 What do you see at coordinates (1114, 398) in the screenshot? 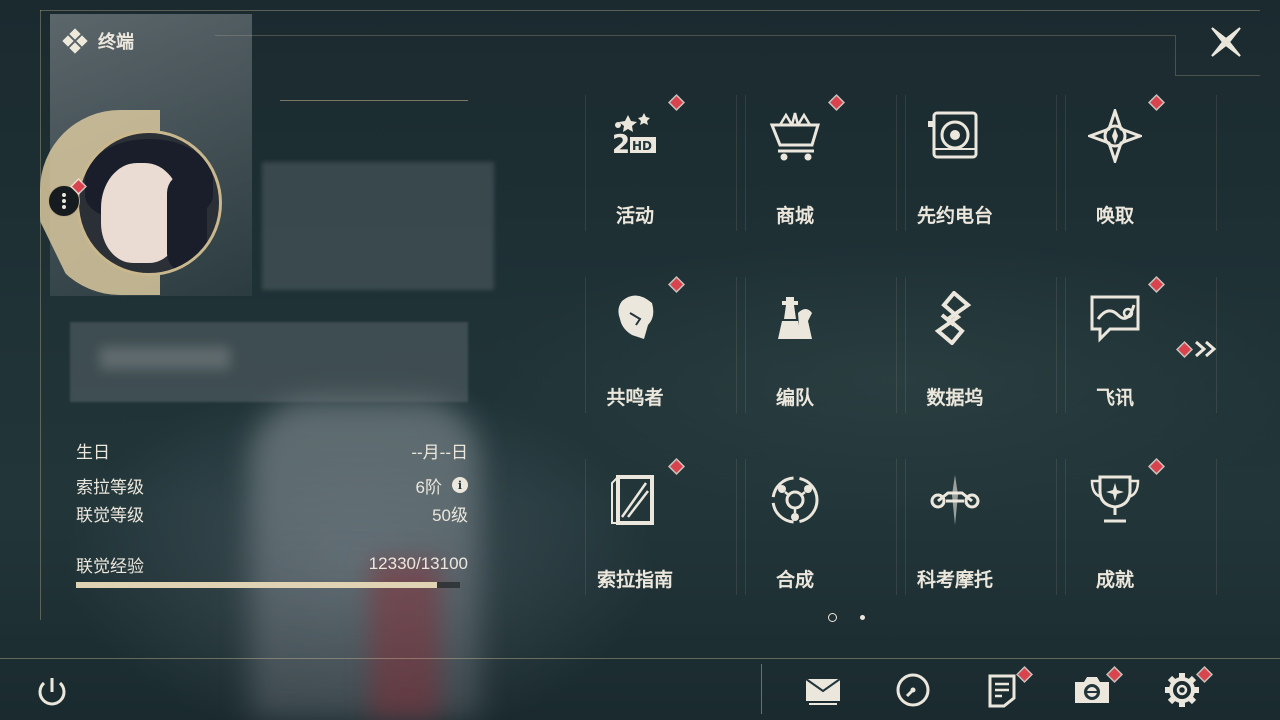
I see `menu-item-label: 飞讯` at bounding box center [1114, 398].